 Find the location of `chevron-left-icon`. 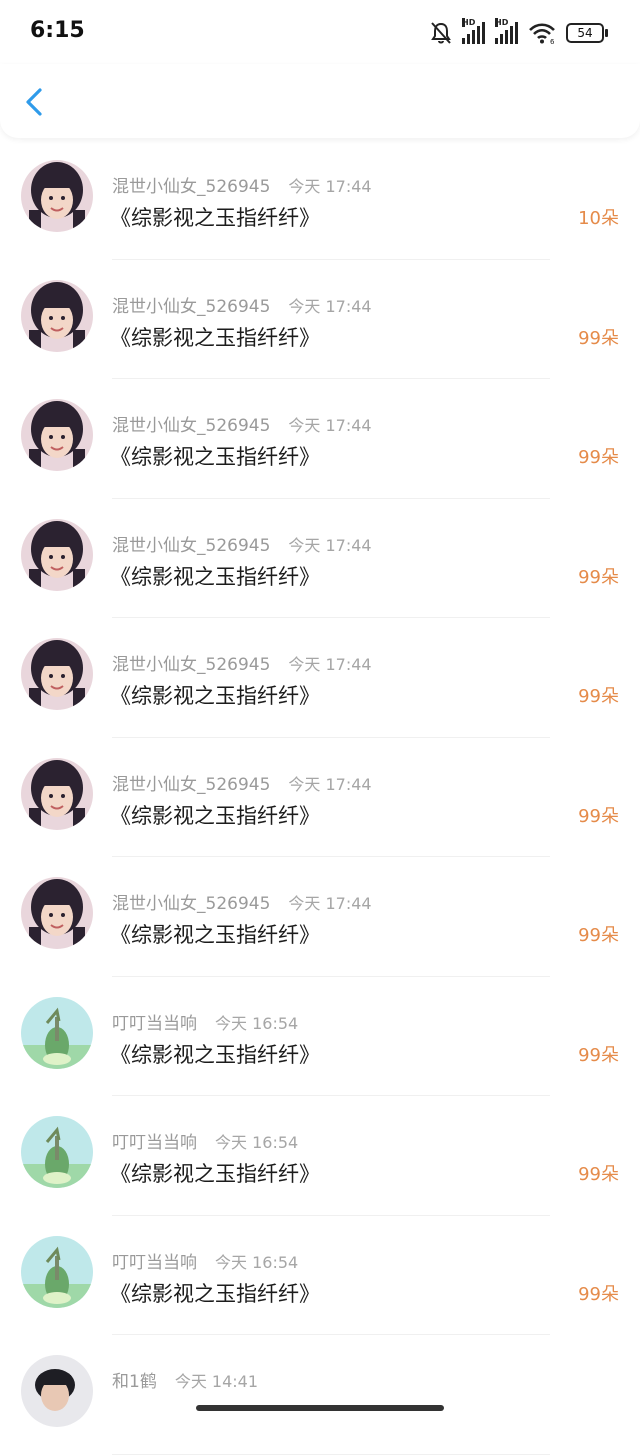

chevron-left-icon is located at coordinates (34, 102).